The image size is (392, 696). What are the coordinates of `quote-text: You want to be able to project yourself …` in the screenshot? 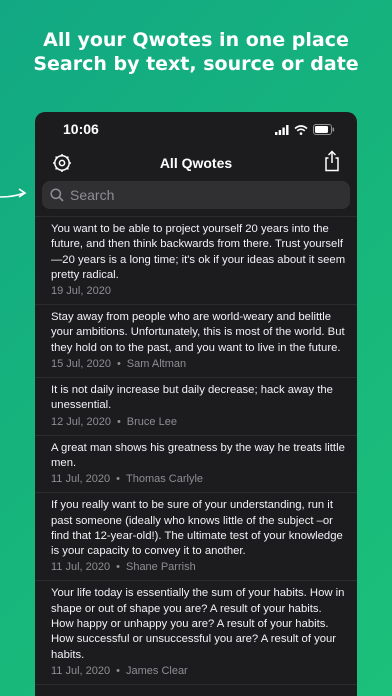 It's located at (198, 252).